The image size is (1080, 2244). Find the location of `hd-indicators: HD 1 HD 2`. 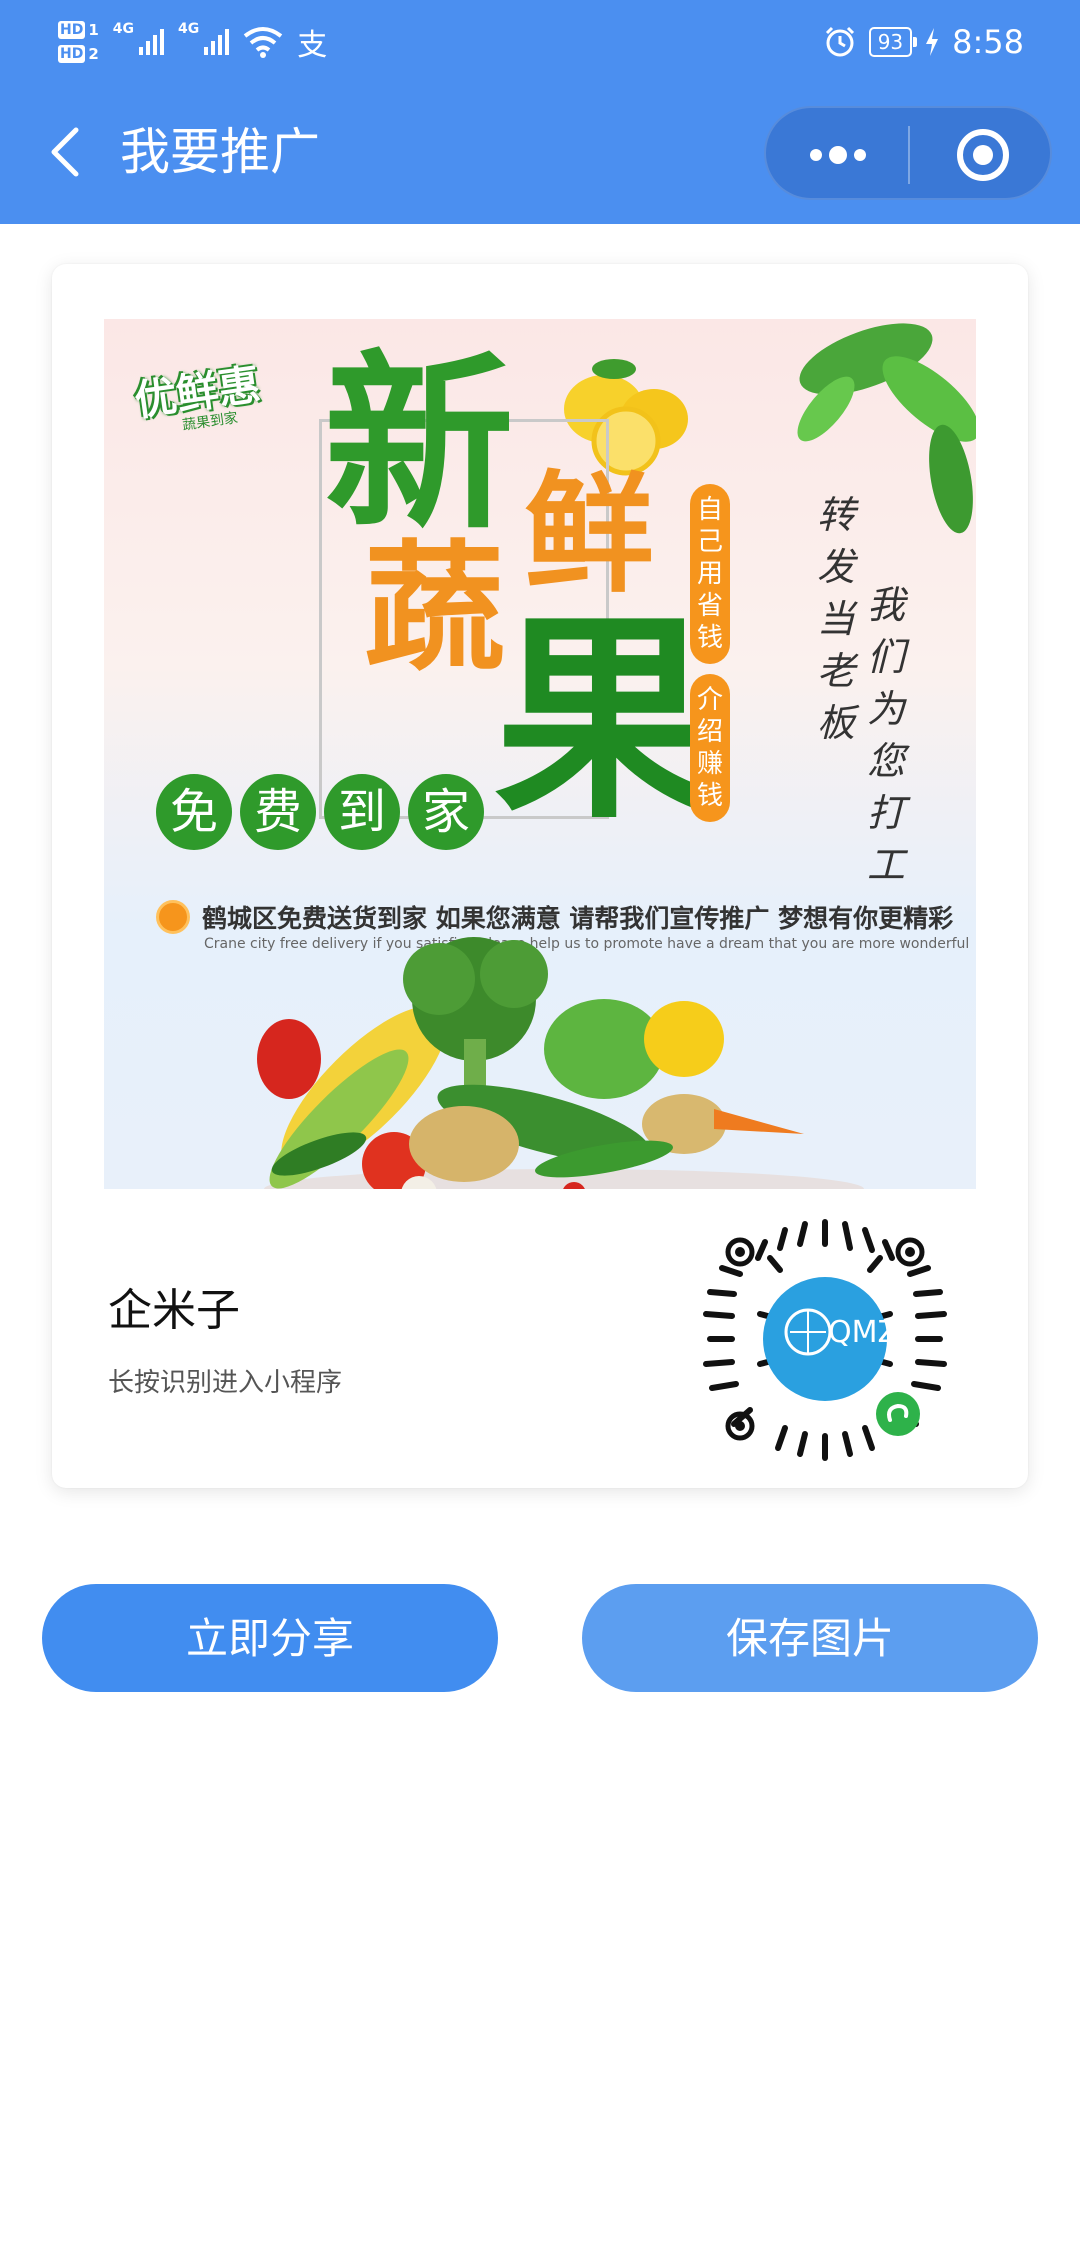

hd-indicators: HD 1 HD 2 is located at coordinates (78, 42).